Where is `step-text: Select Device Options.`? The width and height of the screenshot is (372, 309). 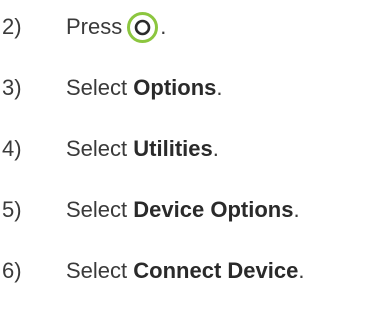
step-text: Select Device Options. is located at coordinates (183, 210).